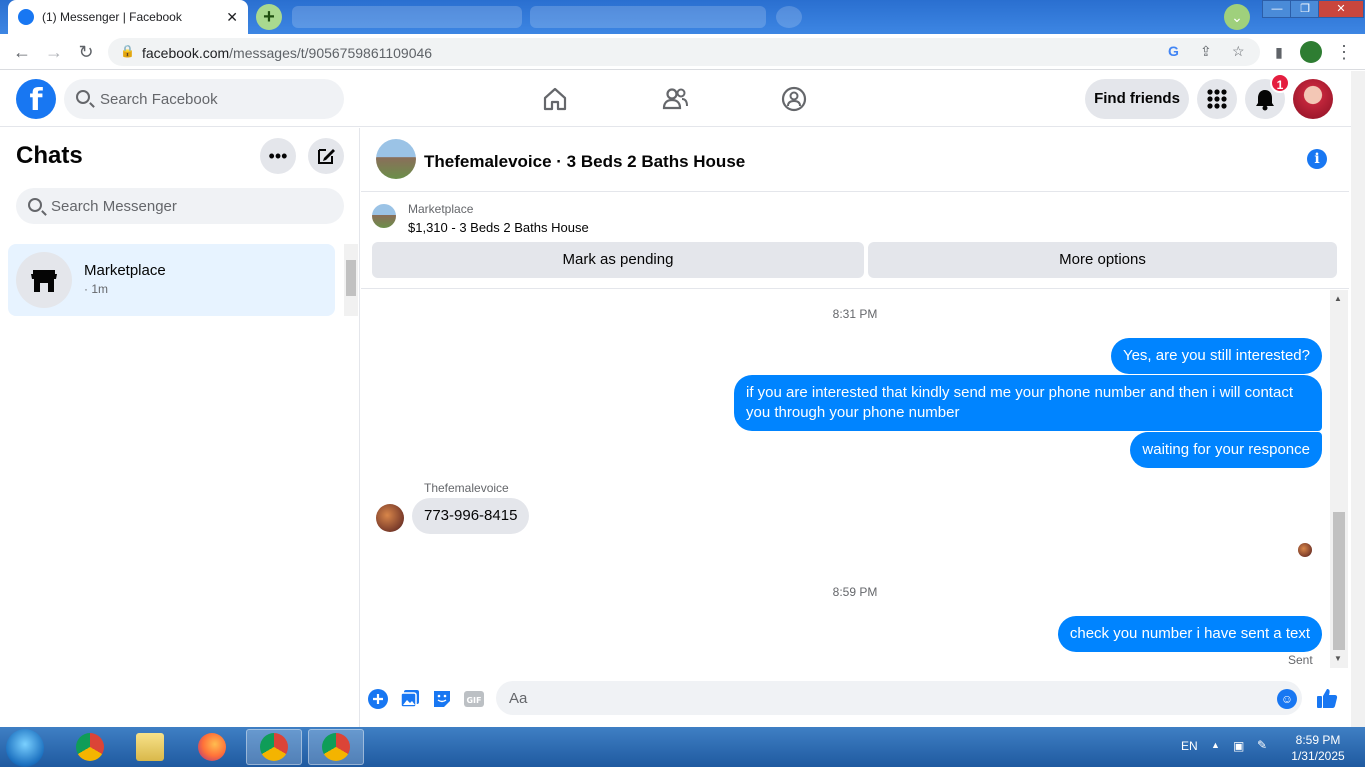 The width and height of the screenshot is (1365, 767). Describe the element at coordinates (127, 51) in the screenshot. I see `lock-icon: 🔒` at that location.